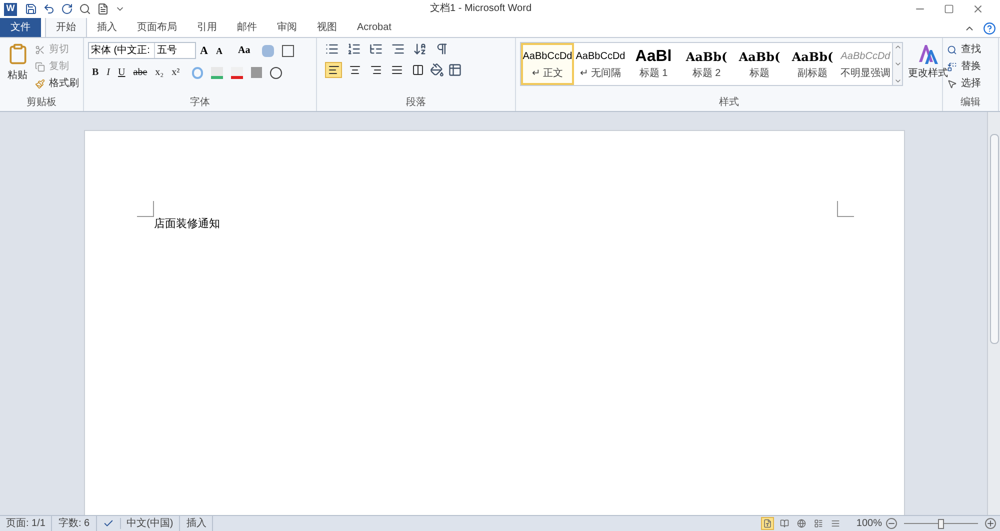  Describe the element at coordinates (64, 83) in the screenshot. I see `format-painter-button: 格式刷` at that location.